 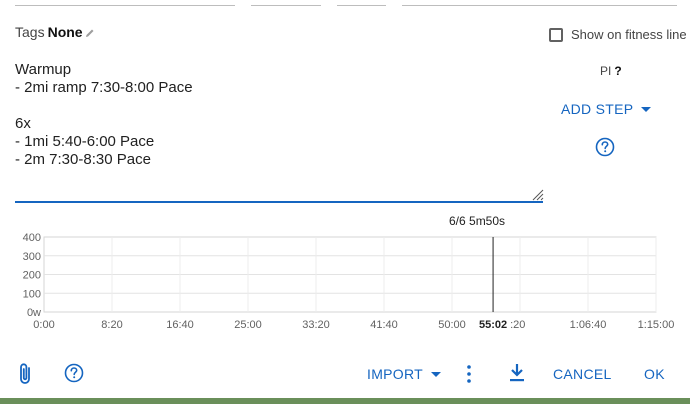 What do you see at coordinates (395, 374) in the screenshot?
I see `import-label: IMPORT` at bounding box center [395, 374].